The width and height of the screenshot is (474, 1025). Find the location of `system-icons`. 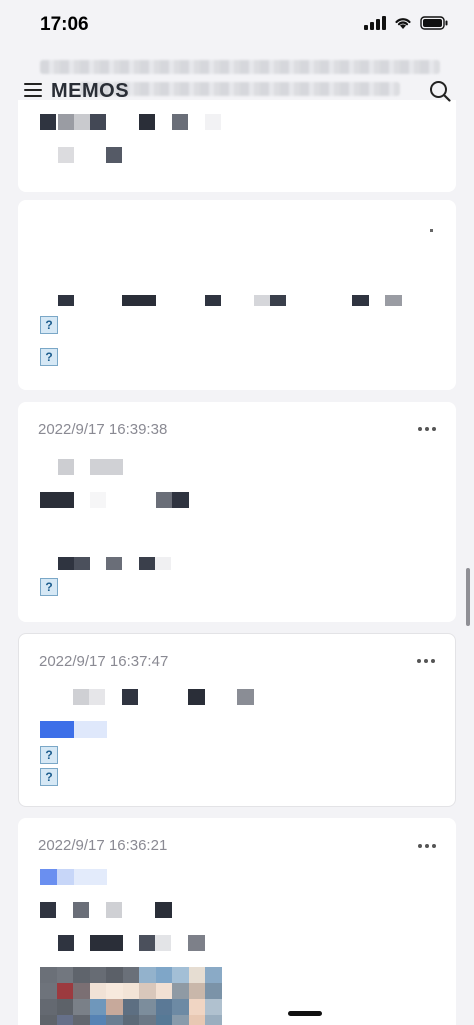

system-icons is located at coordinates (406, 23).